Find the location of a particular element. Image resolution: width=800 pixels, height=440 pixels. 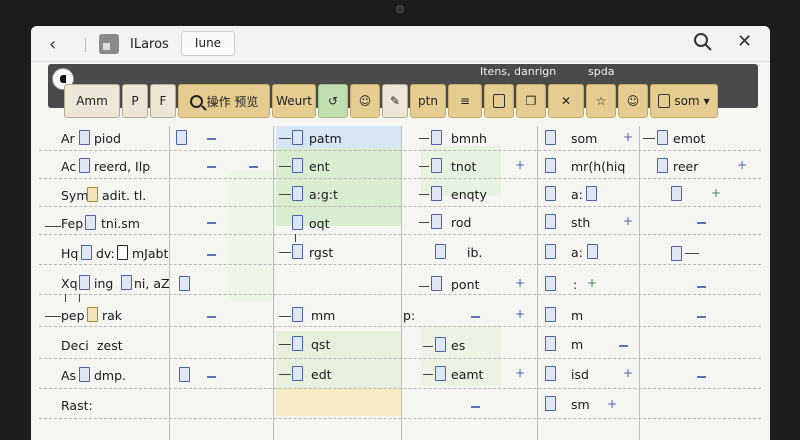

row-value: ing is located at coordinates (104, 283).